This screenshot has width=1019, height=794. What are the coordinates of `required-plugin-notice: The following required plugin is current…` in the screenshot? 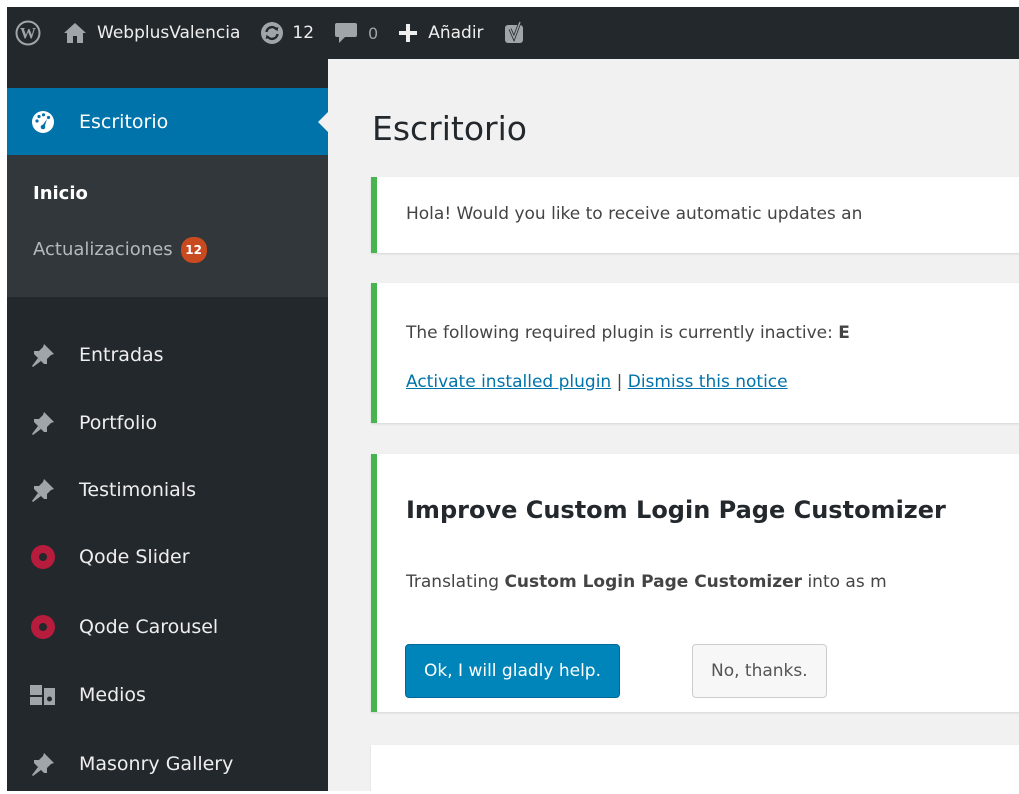 It's located at (695, 353).